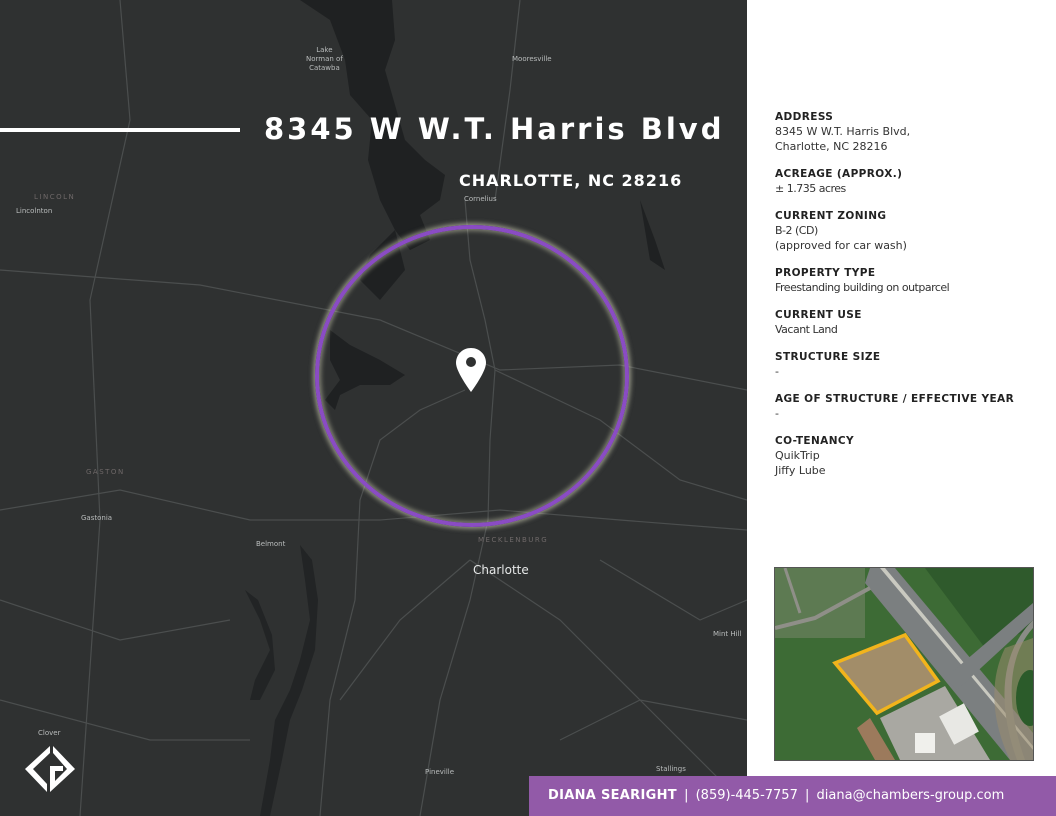 The width and height of the screenshot is (1056, 816). I want to click on map-label-mint-hill: Mint Hill, so click(727, 634).